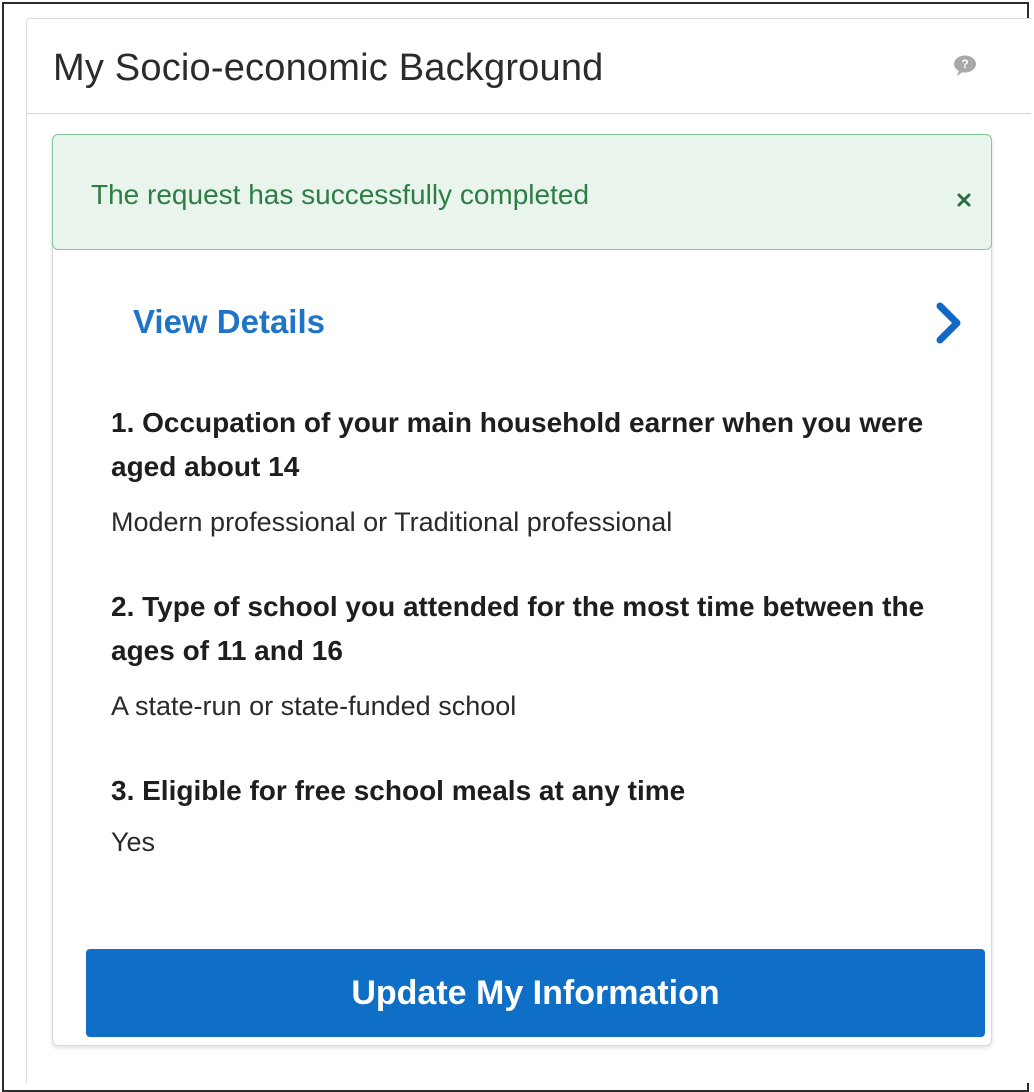 The width and height of the screenshot is (1034, 1092). Describe the element at coordinates (340, 194) in the screenshot. I see `alert-message: The request has successfully completed` at that location.